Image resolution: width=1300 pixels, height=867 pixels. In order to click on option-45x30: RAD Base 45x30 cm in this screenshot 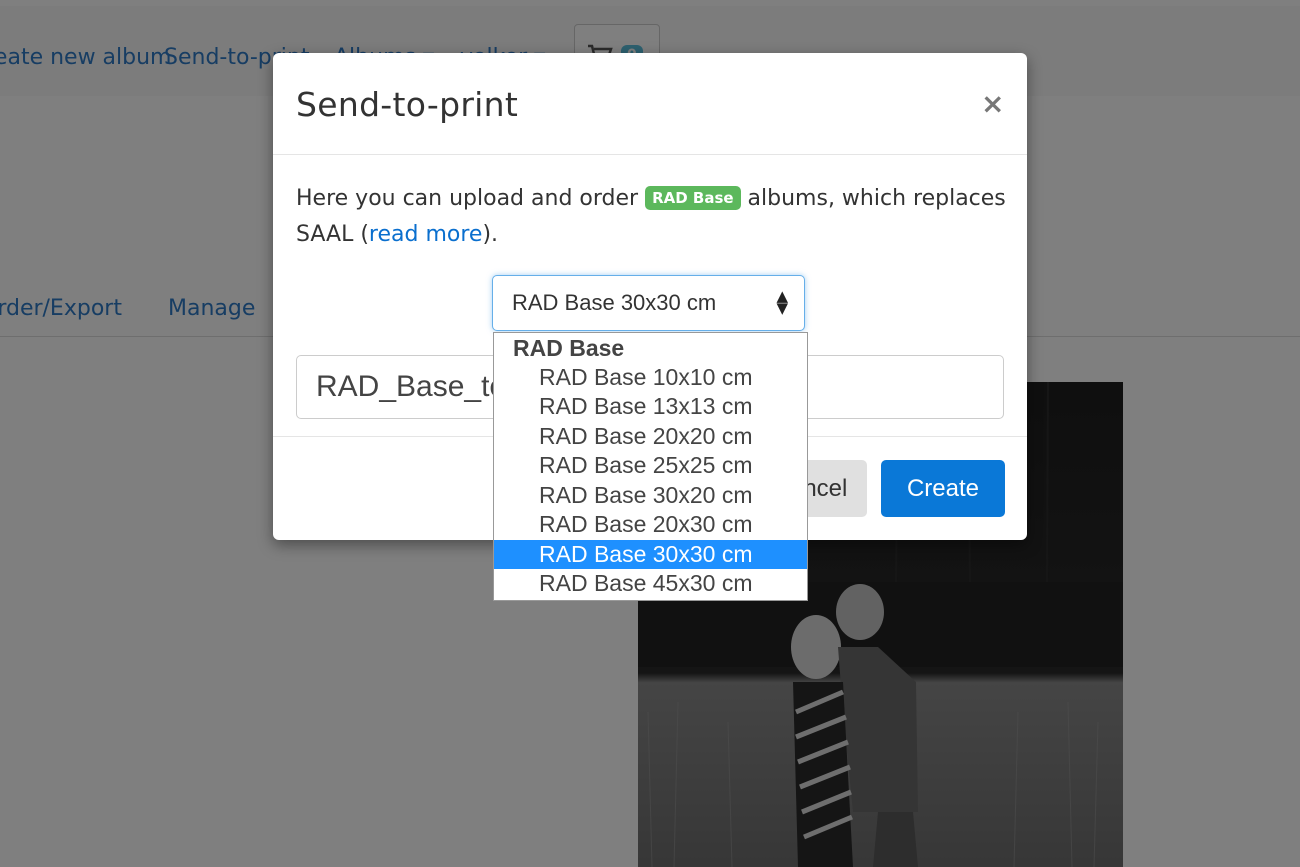, I will do `click(650, 583)`.